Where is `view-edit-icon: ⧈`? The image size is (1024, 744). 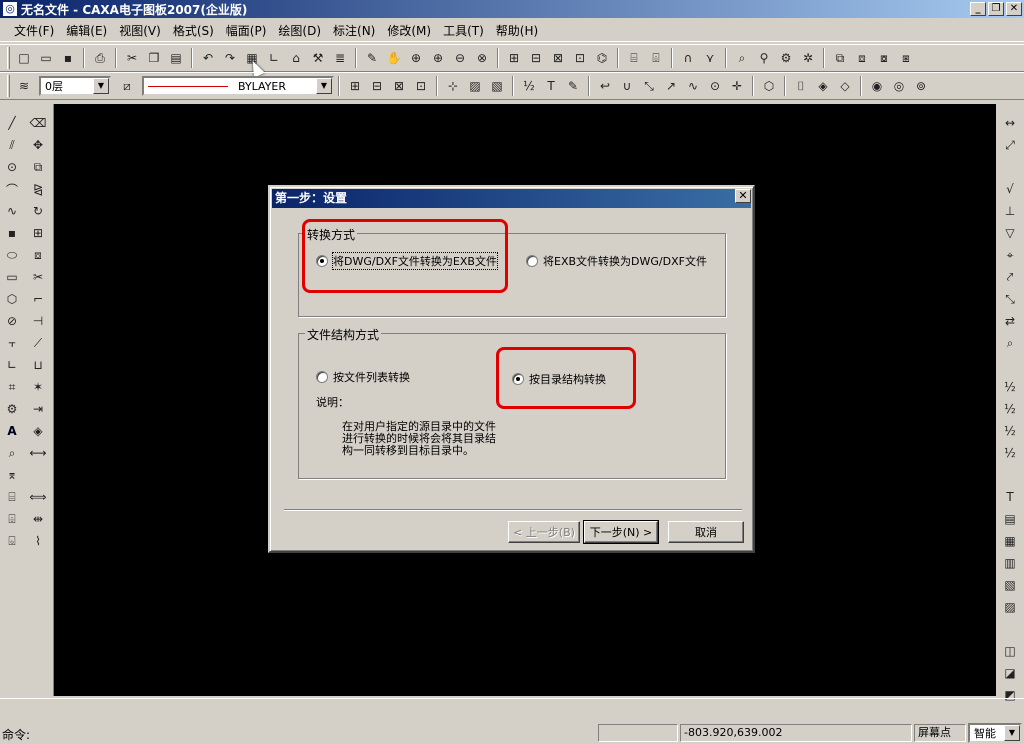 view-edit-icon: ⧈ is located at coordinates (862, 58).